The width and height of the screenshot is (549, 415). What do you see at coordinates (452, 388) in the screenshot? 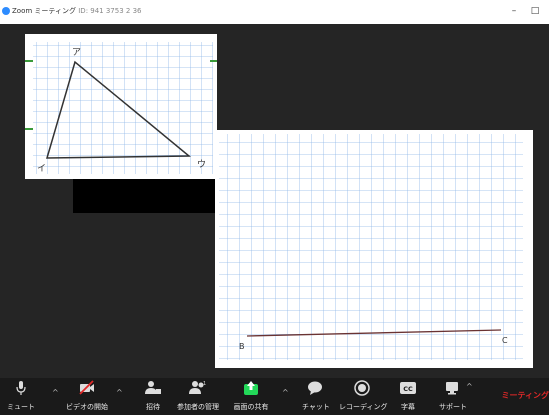
I see `support-icon` at bounding box center [452, 388].